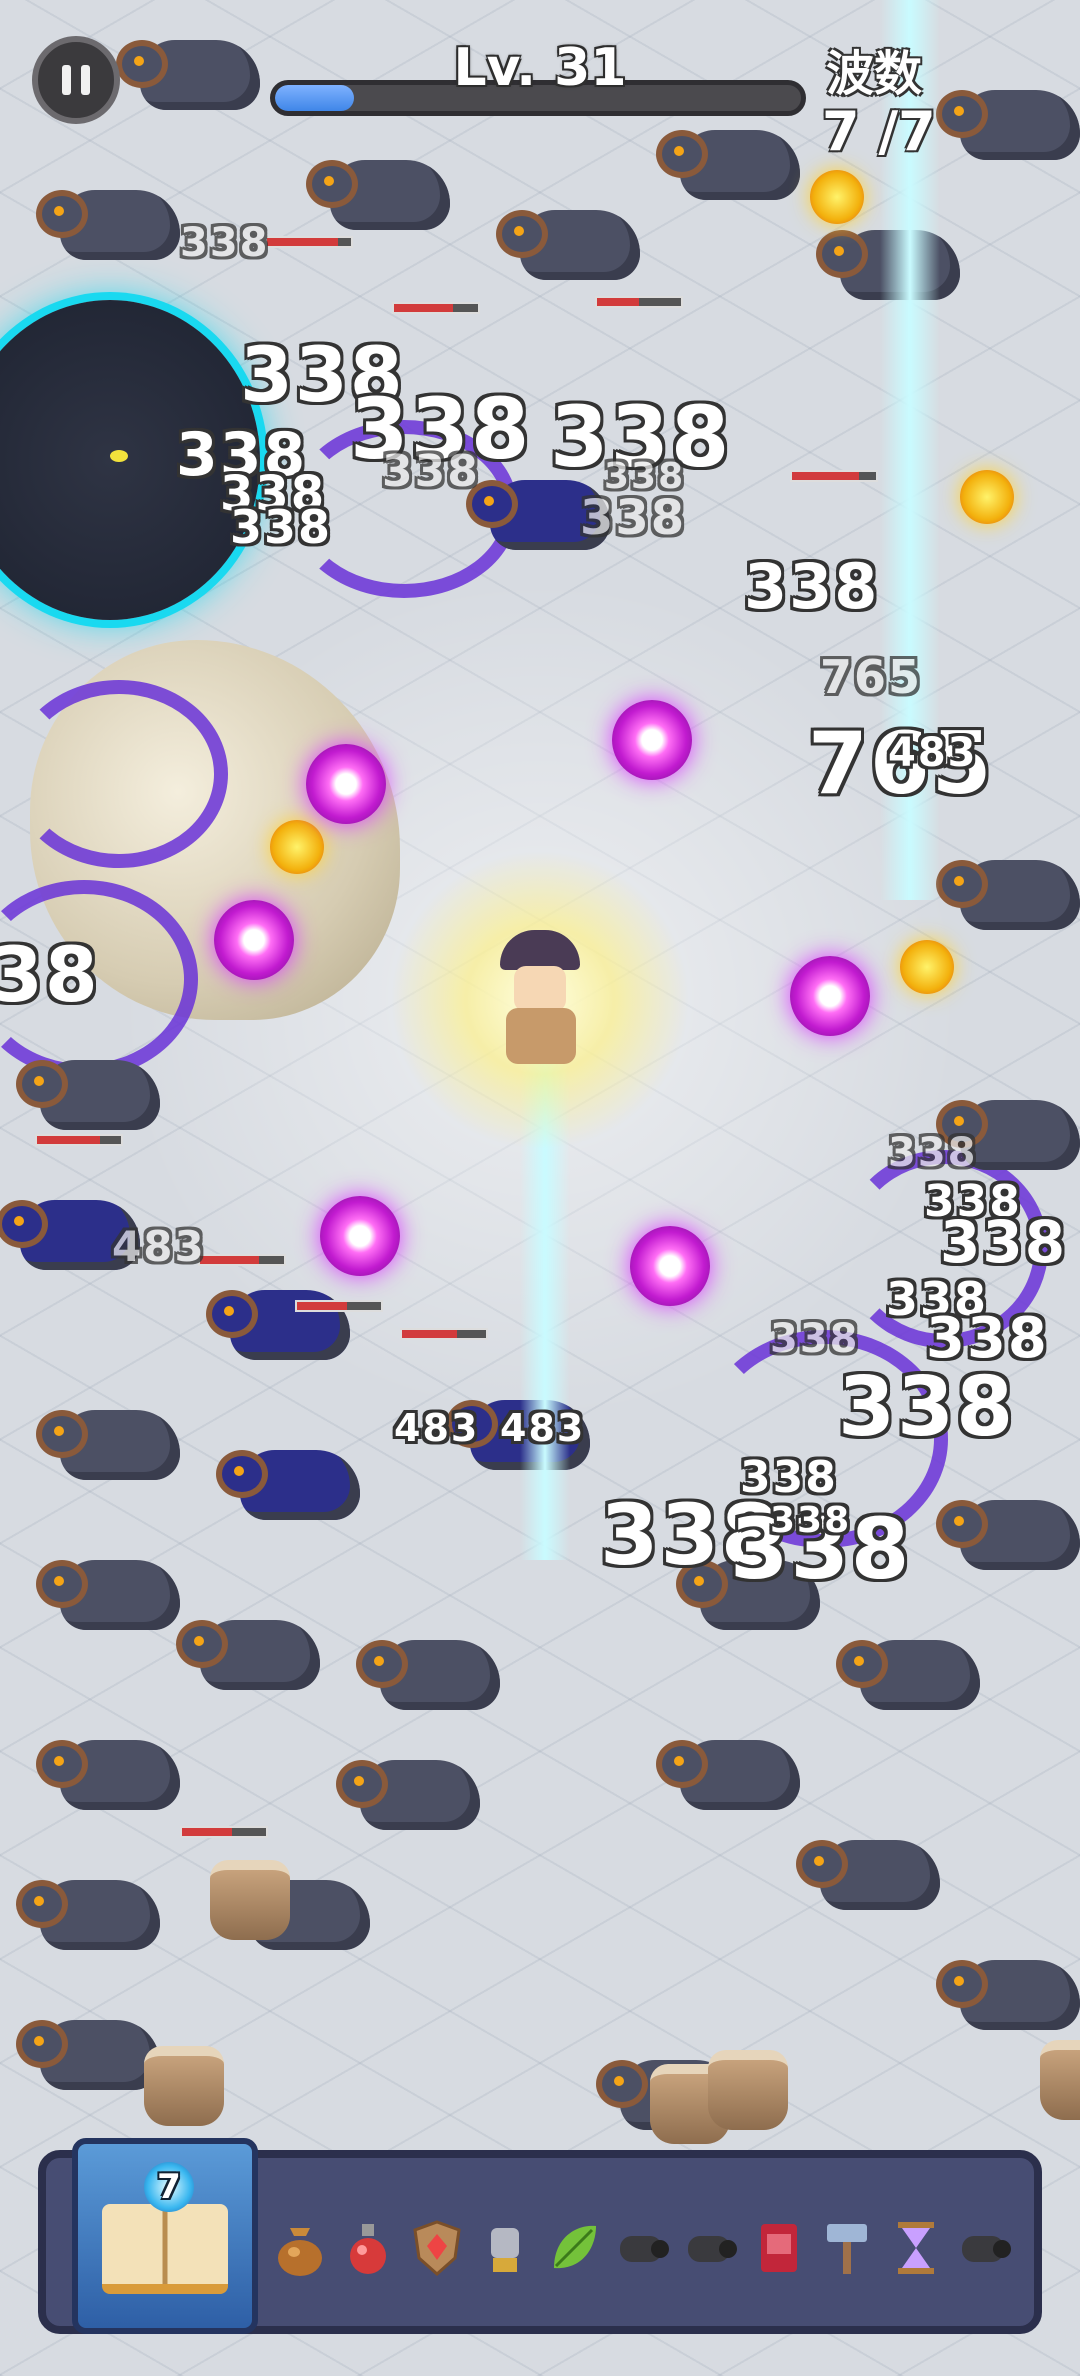 This screenshot has width=1080, height=2376. I want to click on wave-count: 7 /7, so click(879, 131).